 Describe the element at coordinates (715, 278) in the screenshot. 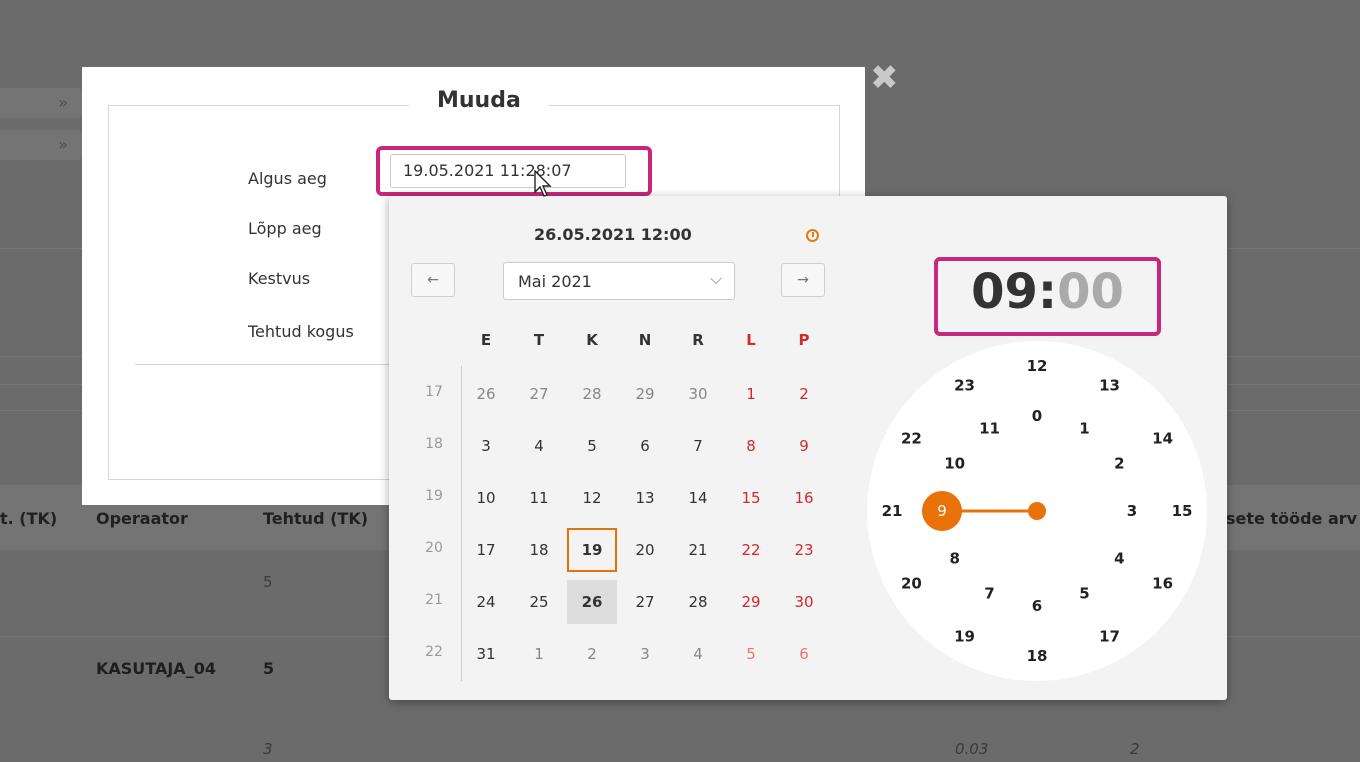

I see `chevron-down-icon: ⌵` at that location.